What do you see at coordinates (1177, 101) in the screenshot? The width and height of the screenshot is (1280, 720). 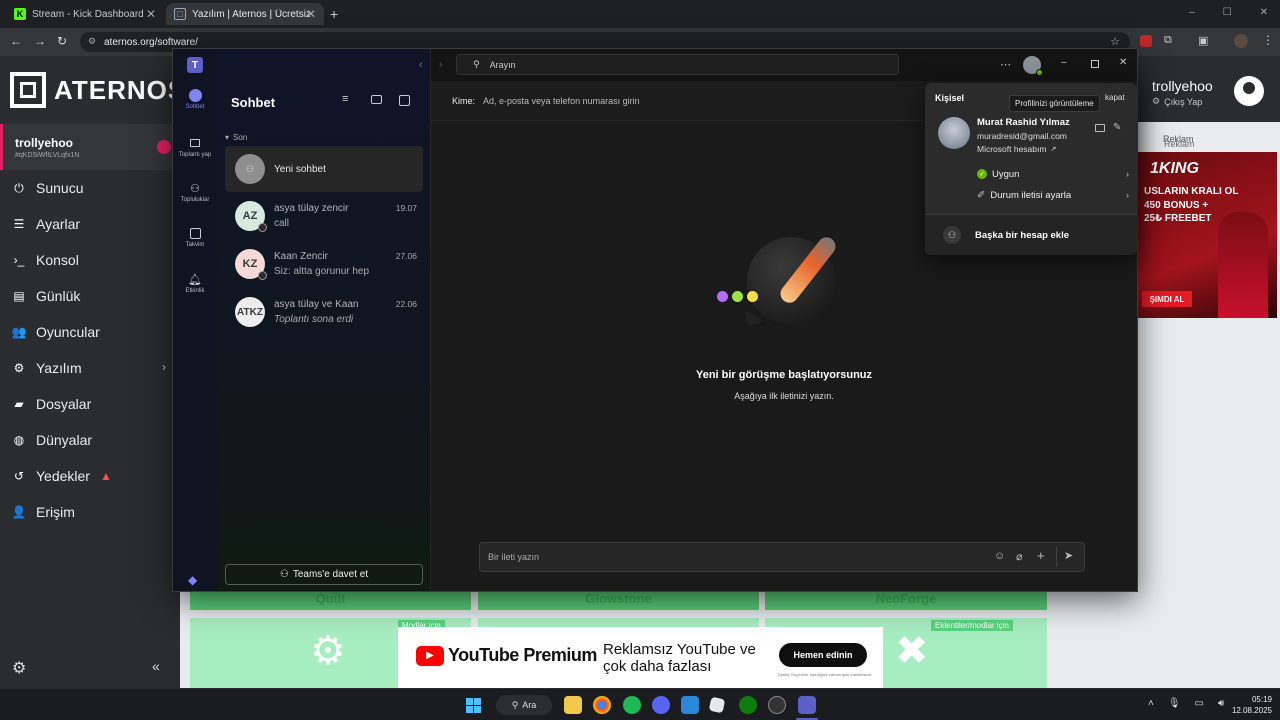 I see `logout-link: ⚙ Çıkış Yap` at bounding box center [1177, 101].